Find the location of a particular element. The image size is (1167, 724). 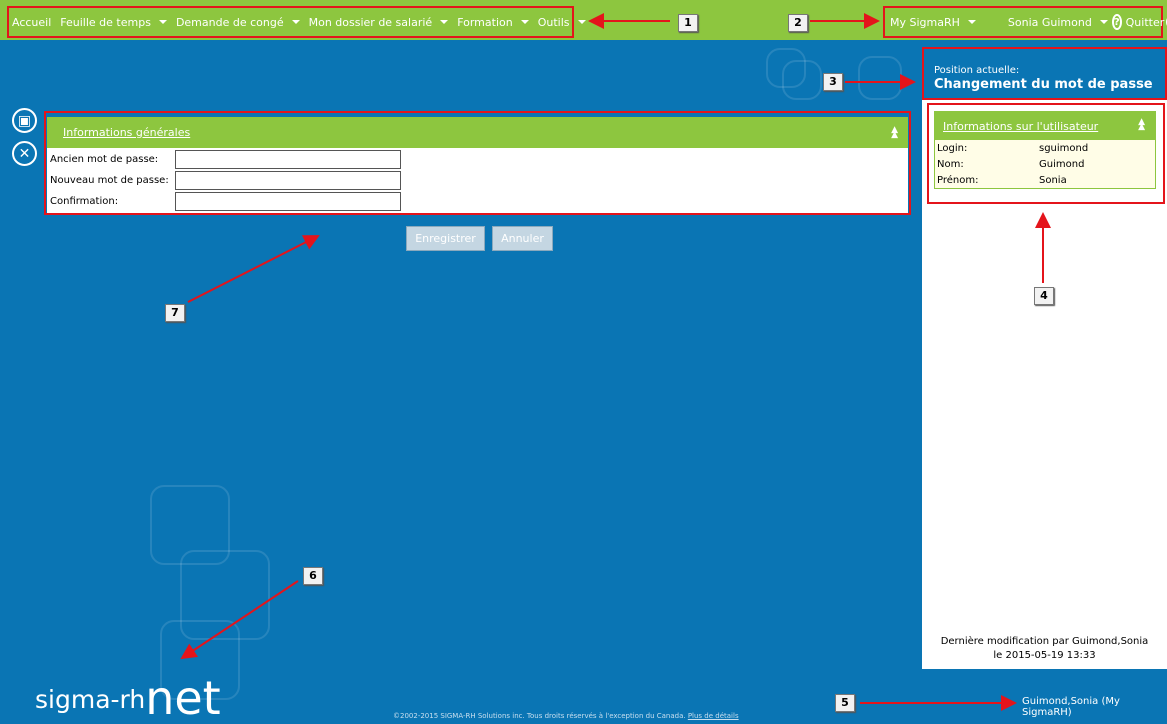

cancel-button: Annuler is located at coordinates (522, 238).